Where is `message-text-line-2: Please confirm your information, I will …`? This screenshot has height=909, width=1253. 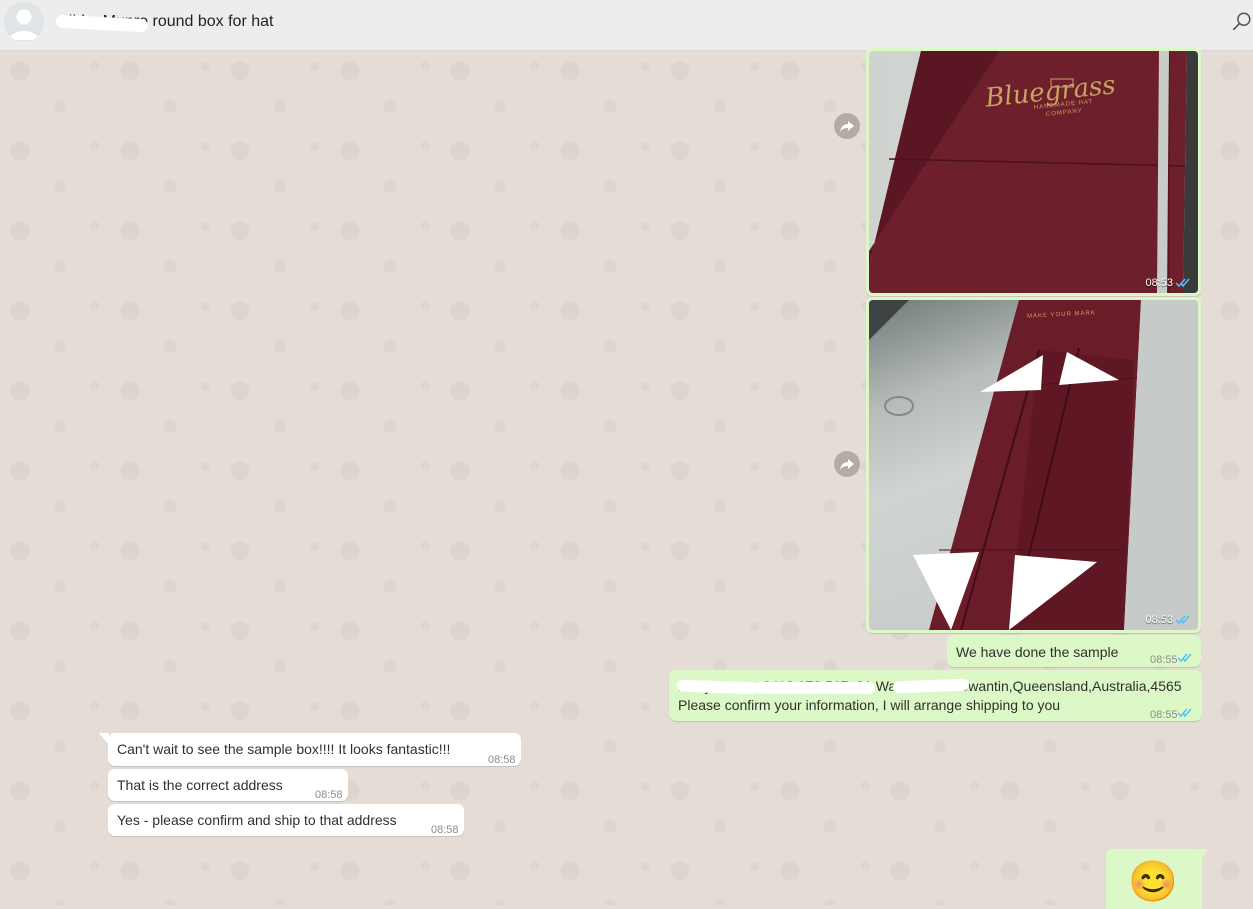
message-text-line-2: Please confirm your information, I will … is located at coordinates (869, 705).